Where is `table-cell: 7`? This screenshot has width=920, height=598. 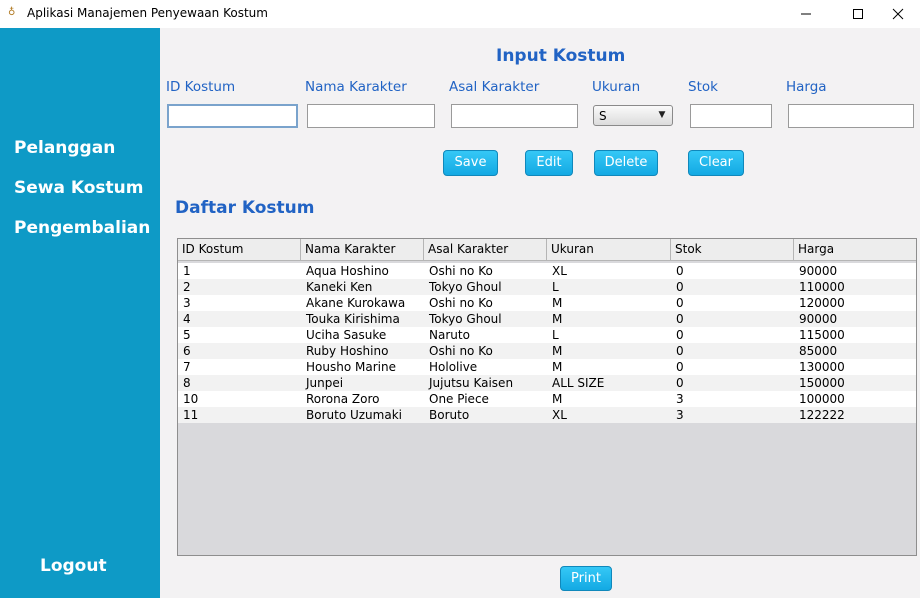 table-cell: 7 is located at coordinates (187, 367).